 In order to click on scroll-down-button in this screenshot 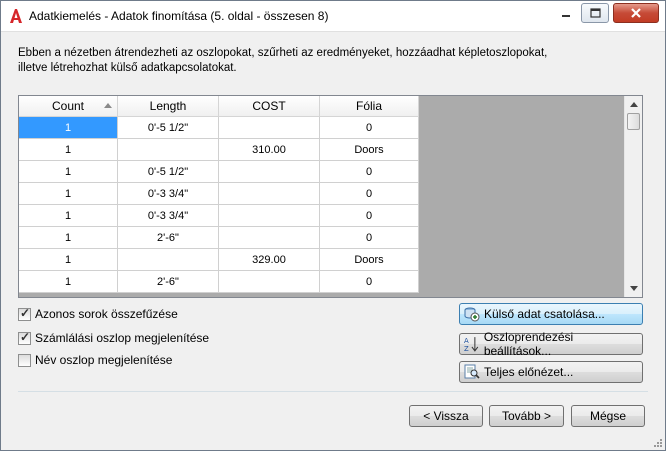, I will do `click(633, 288)`.